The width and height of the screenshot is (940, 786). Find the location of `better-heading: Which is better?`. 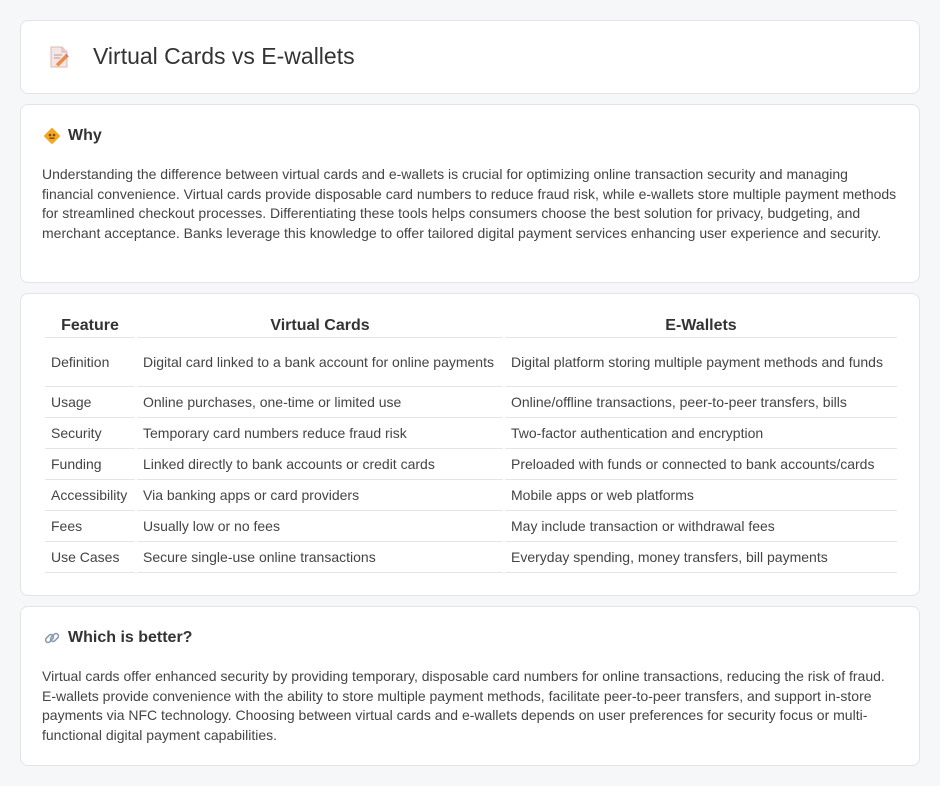

better-heading: Which is better? is located at coordinates (117, 638).